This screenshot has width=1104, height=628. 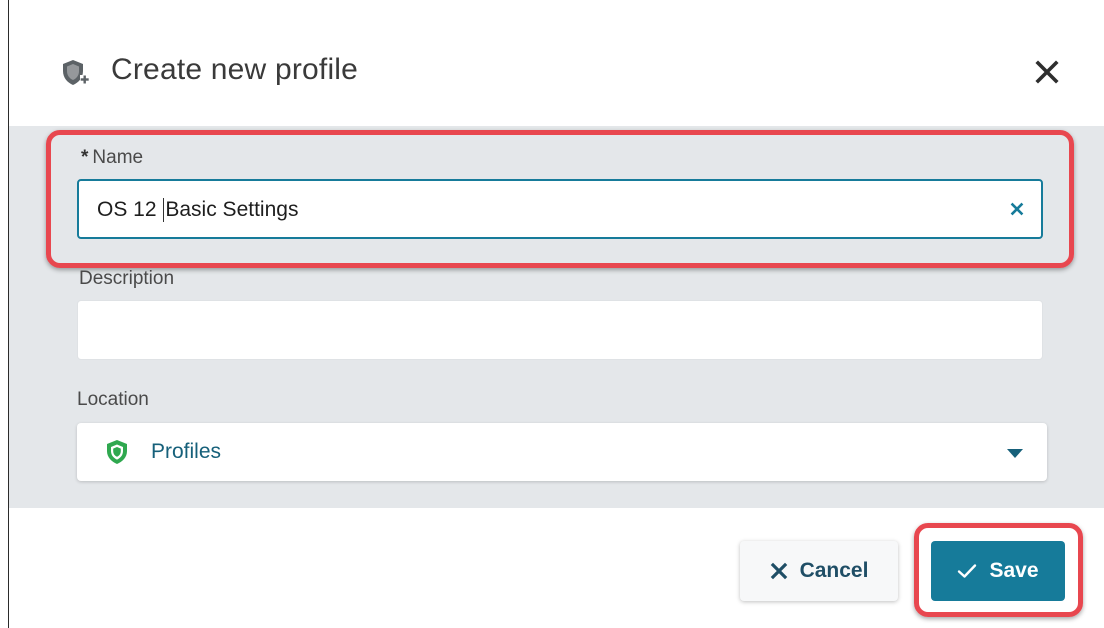 I want to click on description-input, so click(x=560, y=330).